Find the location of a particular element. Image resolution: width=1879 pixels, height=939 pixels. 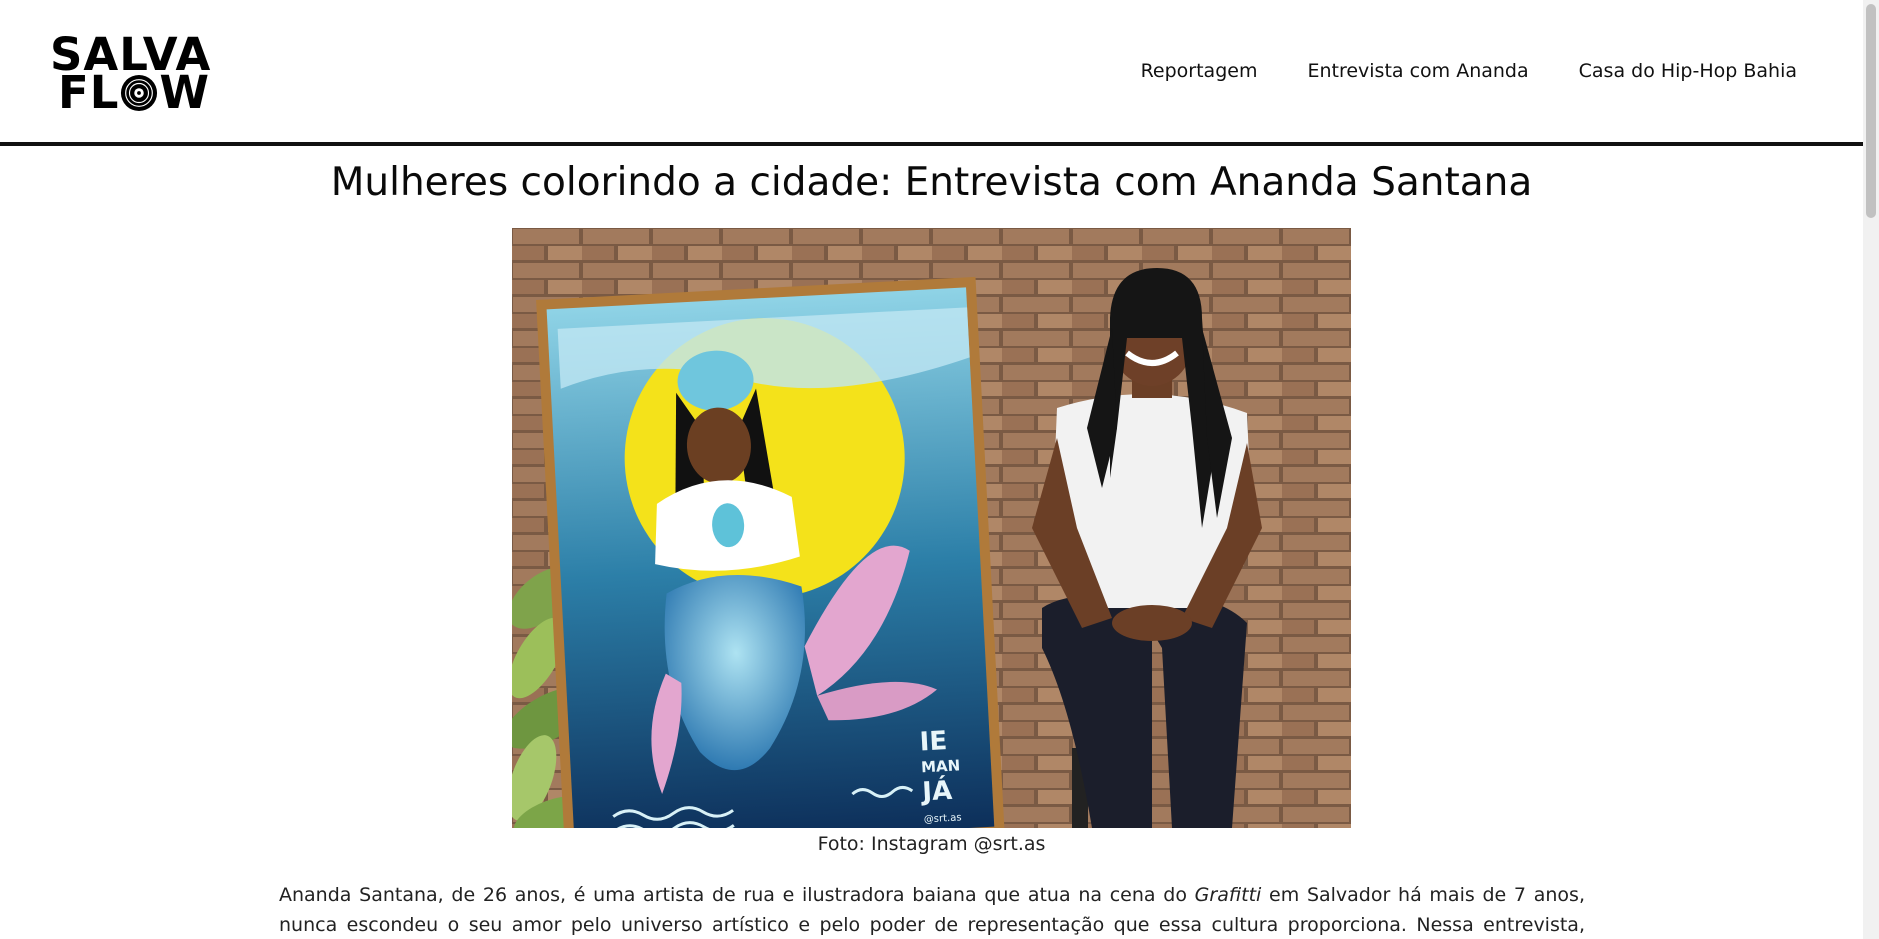

salva-flow-logo: SALVA FL W is located at coordinates (136, 73).